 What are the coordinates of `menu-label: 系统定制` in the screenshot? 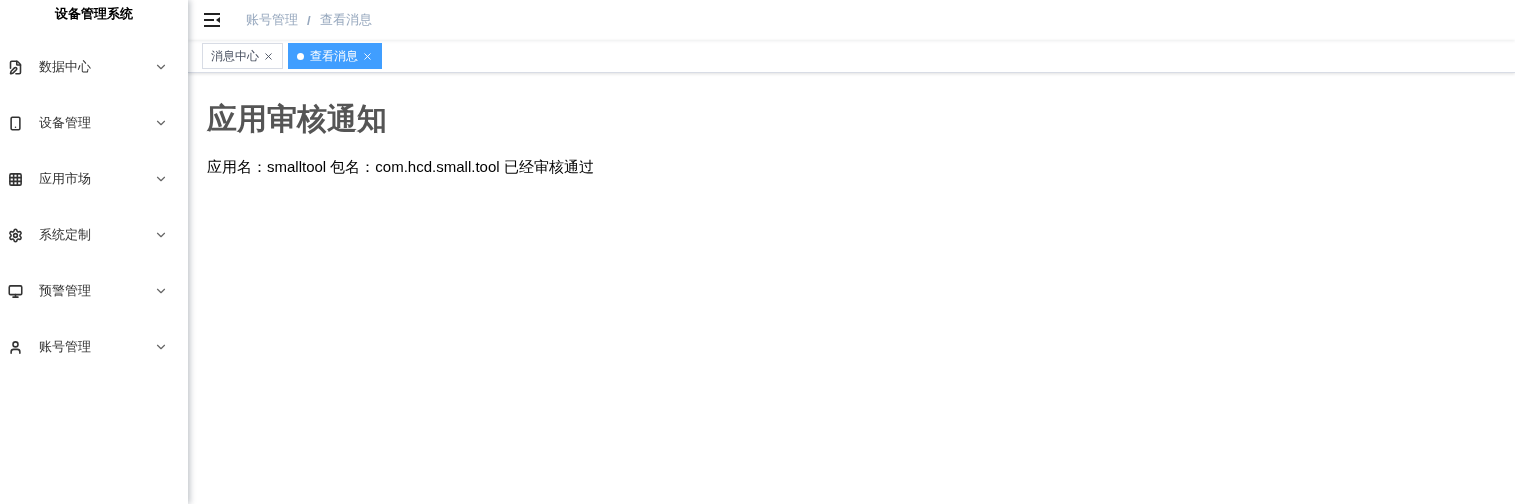 It's located at (65, 235).